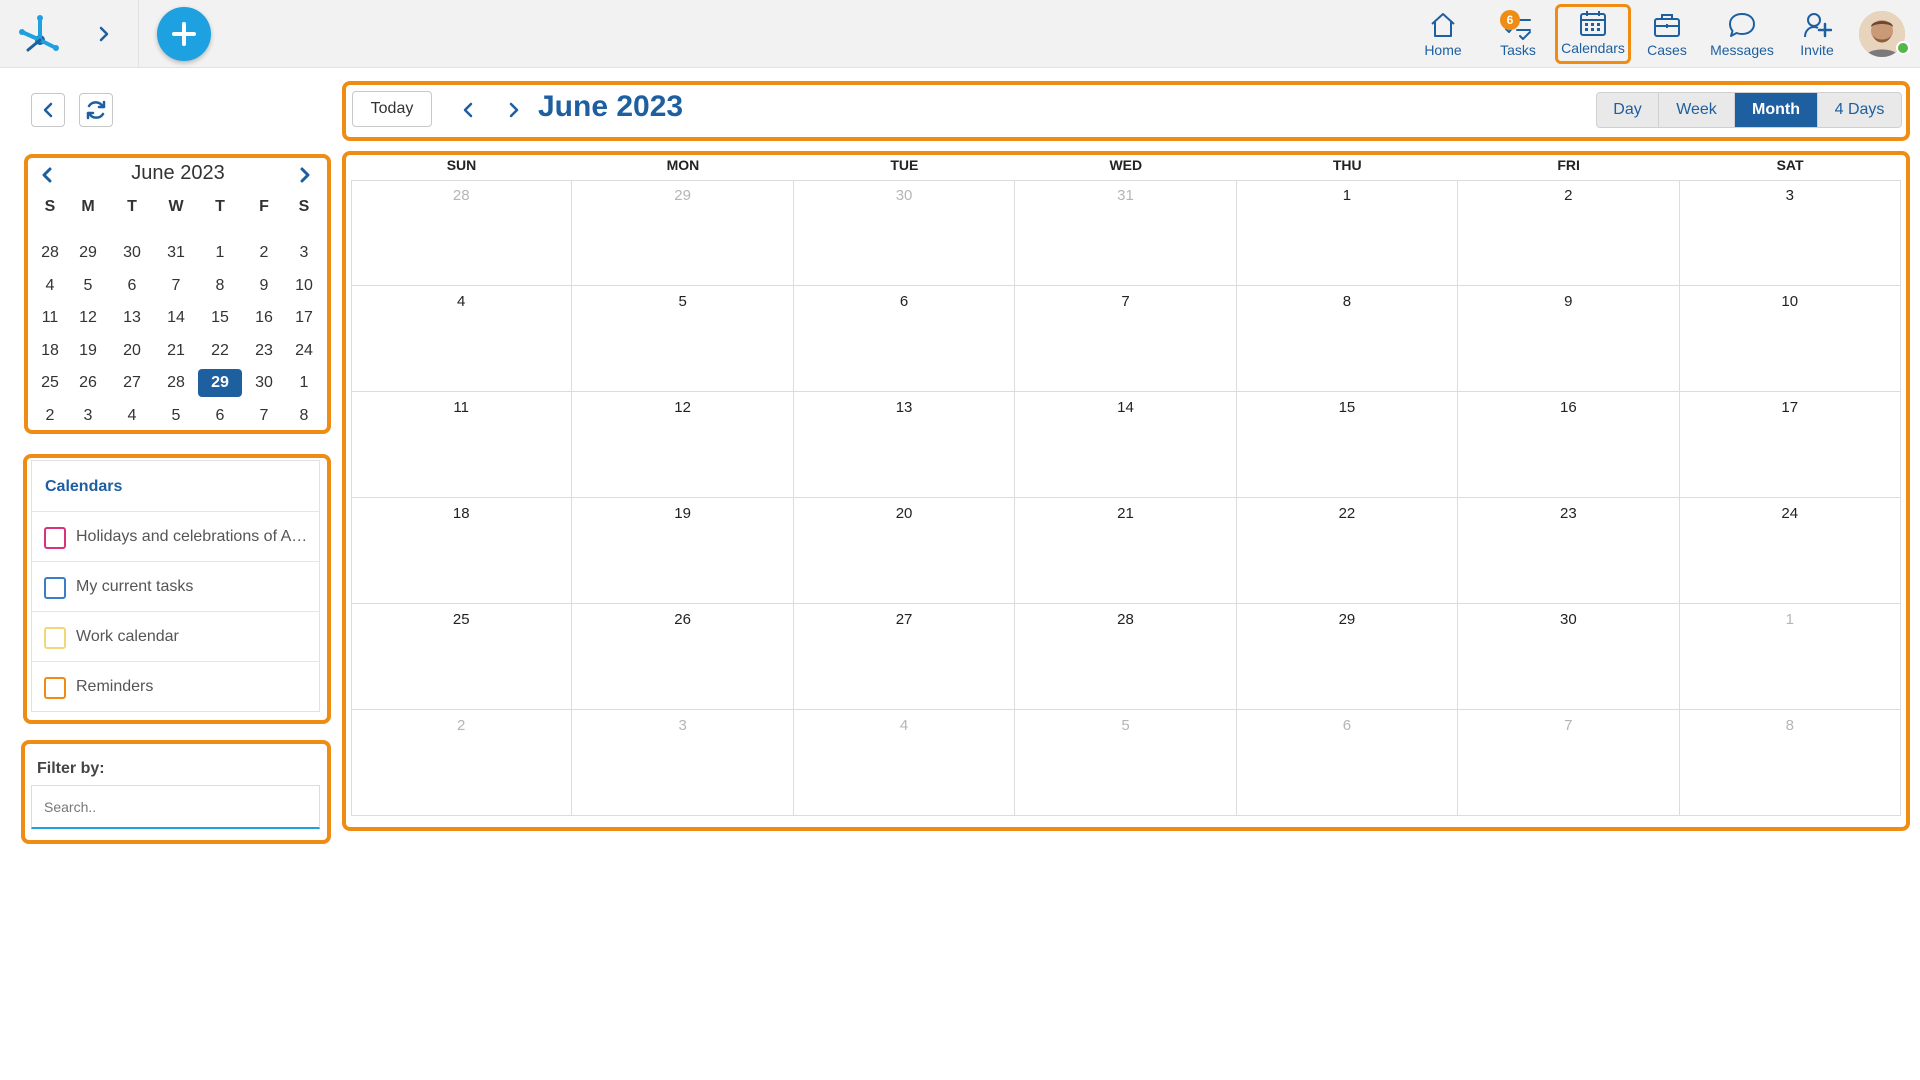  I want to click on mini-day-cell: 27, so click(132, 383).